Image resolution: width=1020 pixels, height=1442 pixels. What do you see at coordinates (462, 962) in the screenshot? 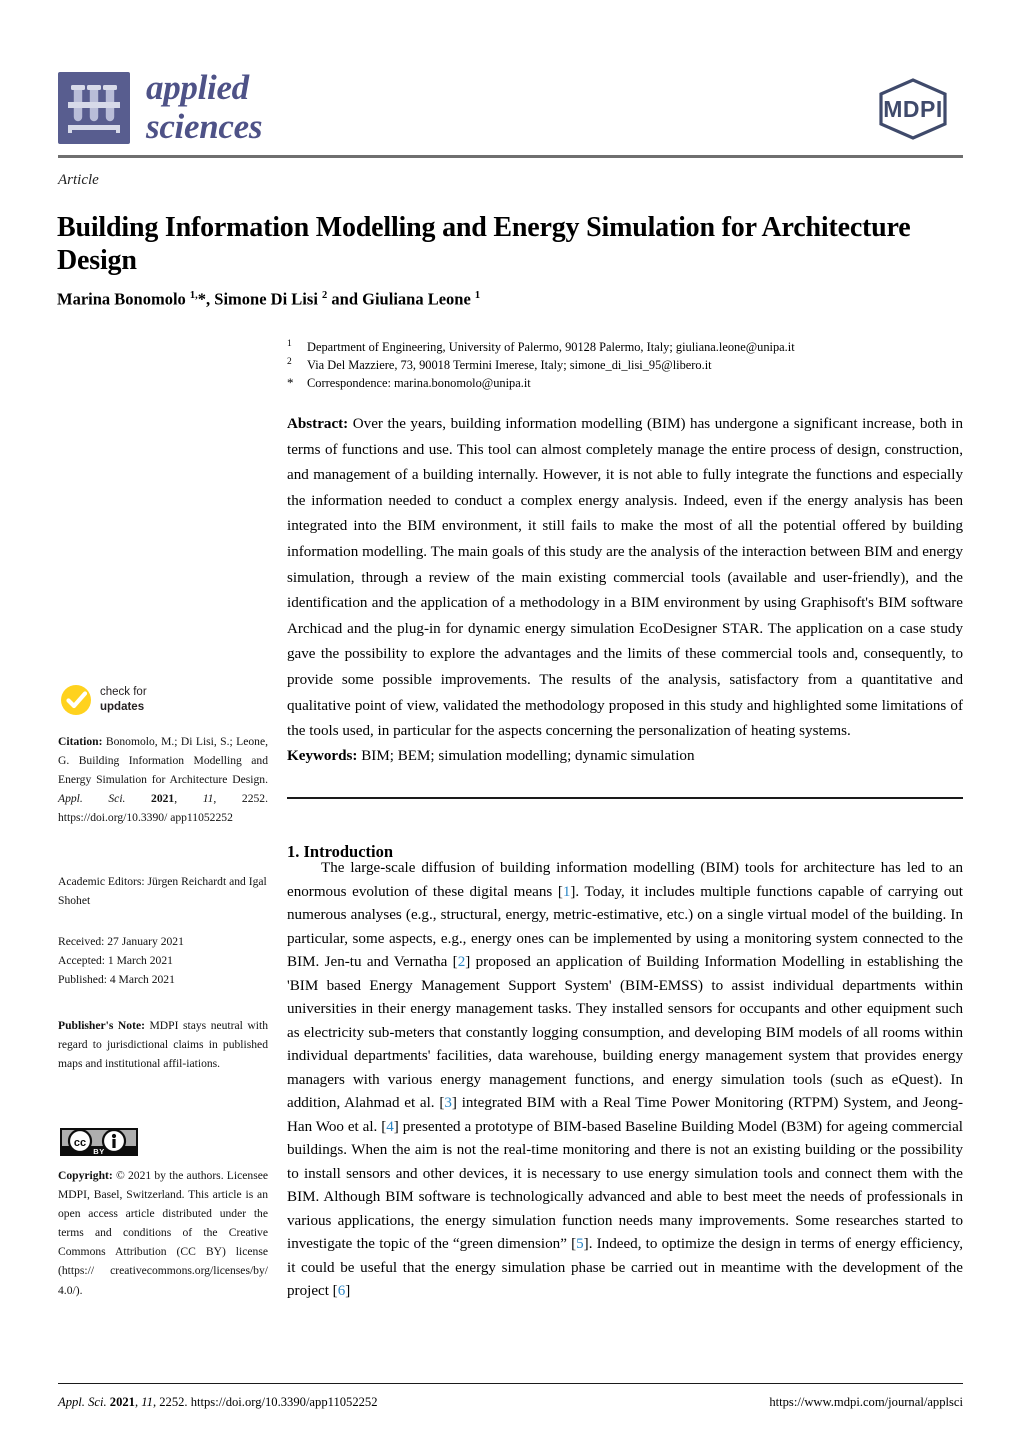
I see `citation-reference-link: 2` at bounding box center [462, 962].